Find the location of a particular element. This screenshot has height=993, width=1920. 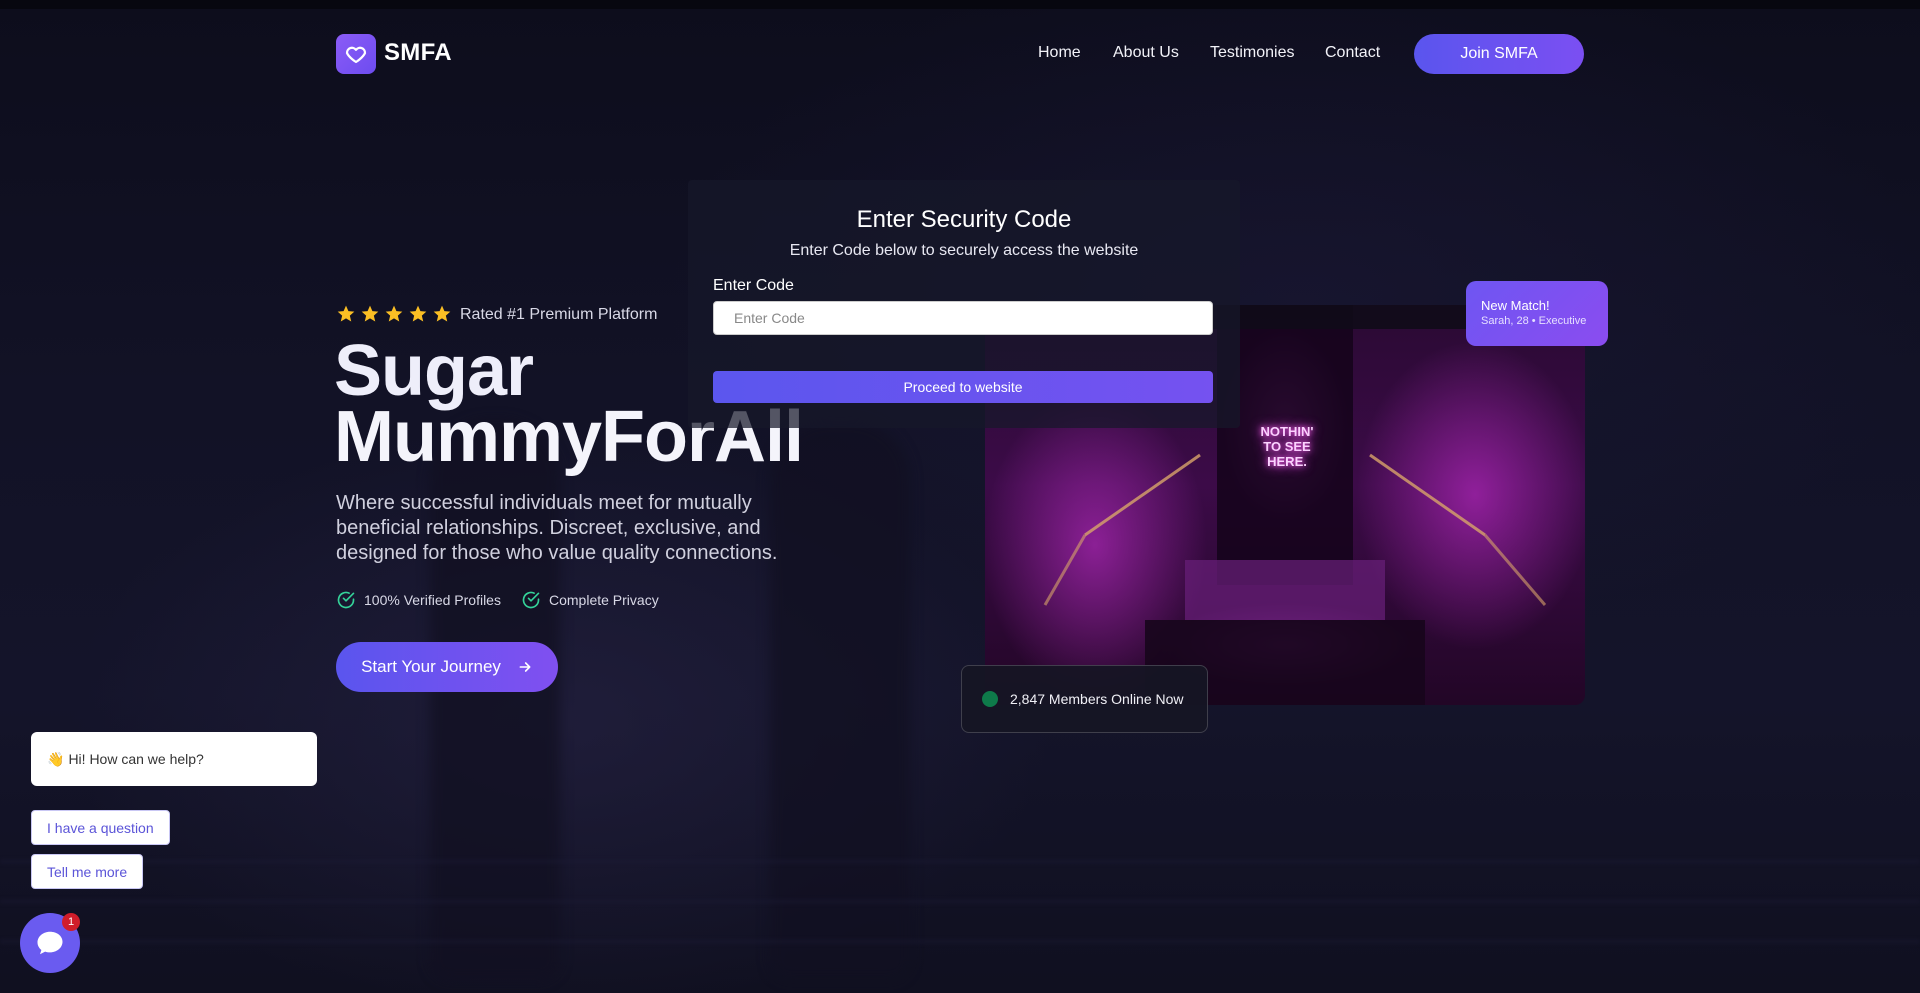

arrow-right-icon is located at coordinates (525, 667).